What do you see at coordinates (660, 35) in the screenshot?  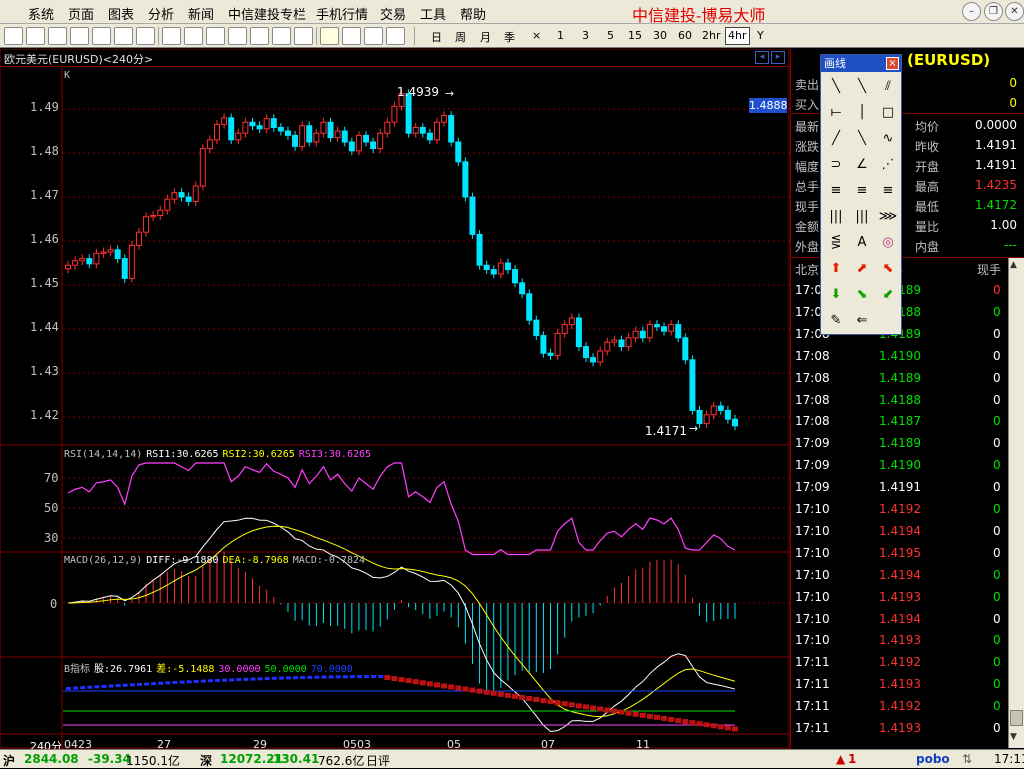 I see `period-30: 30` at bounding box center [660, 35].